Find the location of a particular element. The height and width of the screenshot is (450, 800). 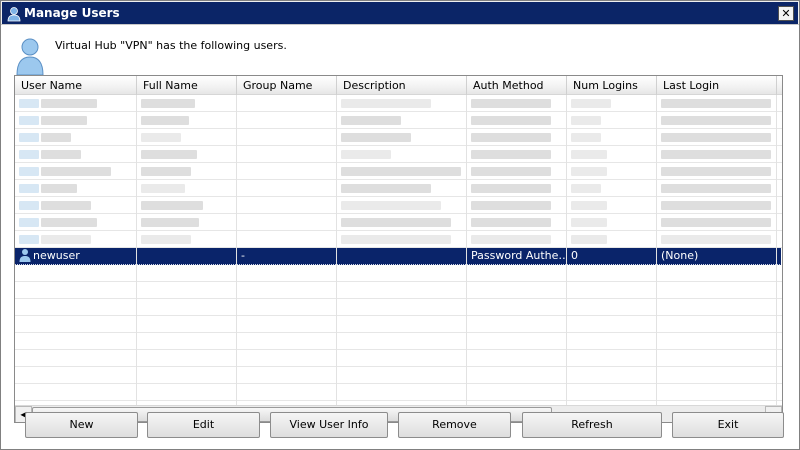

column-group-name: Group Name is located at coordinates (287, 85).